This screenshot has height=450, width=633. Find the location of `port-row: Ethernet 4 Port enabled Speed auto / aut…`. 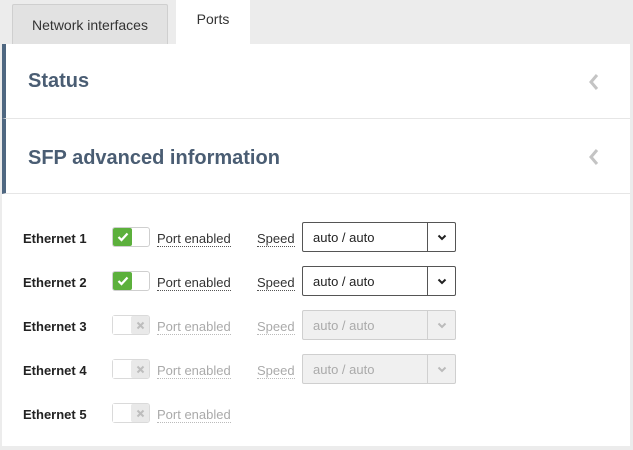

port-row: Ethernet 4 Port enabled Speed auto / aut… is located at coordinates (316, 374).